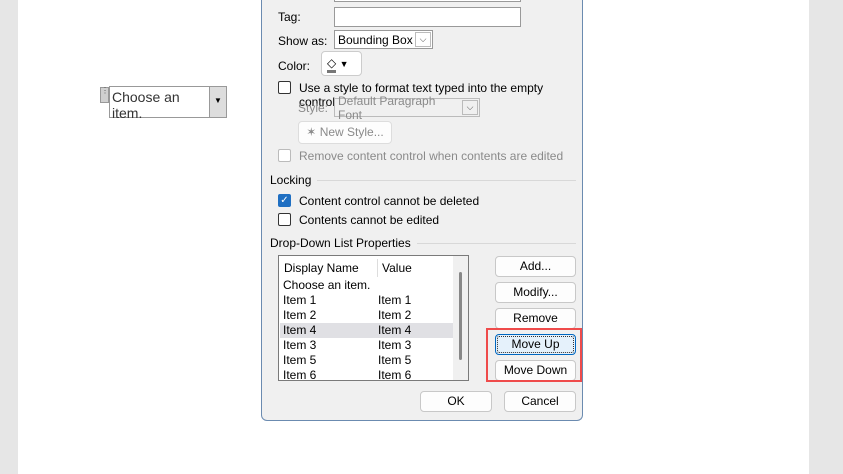  I want to click on list-scrollbar, so click(460, 318).